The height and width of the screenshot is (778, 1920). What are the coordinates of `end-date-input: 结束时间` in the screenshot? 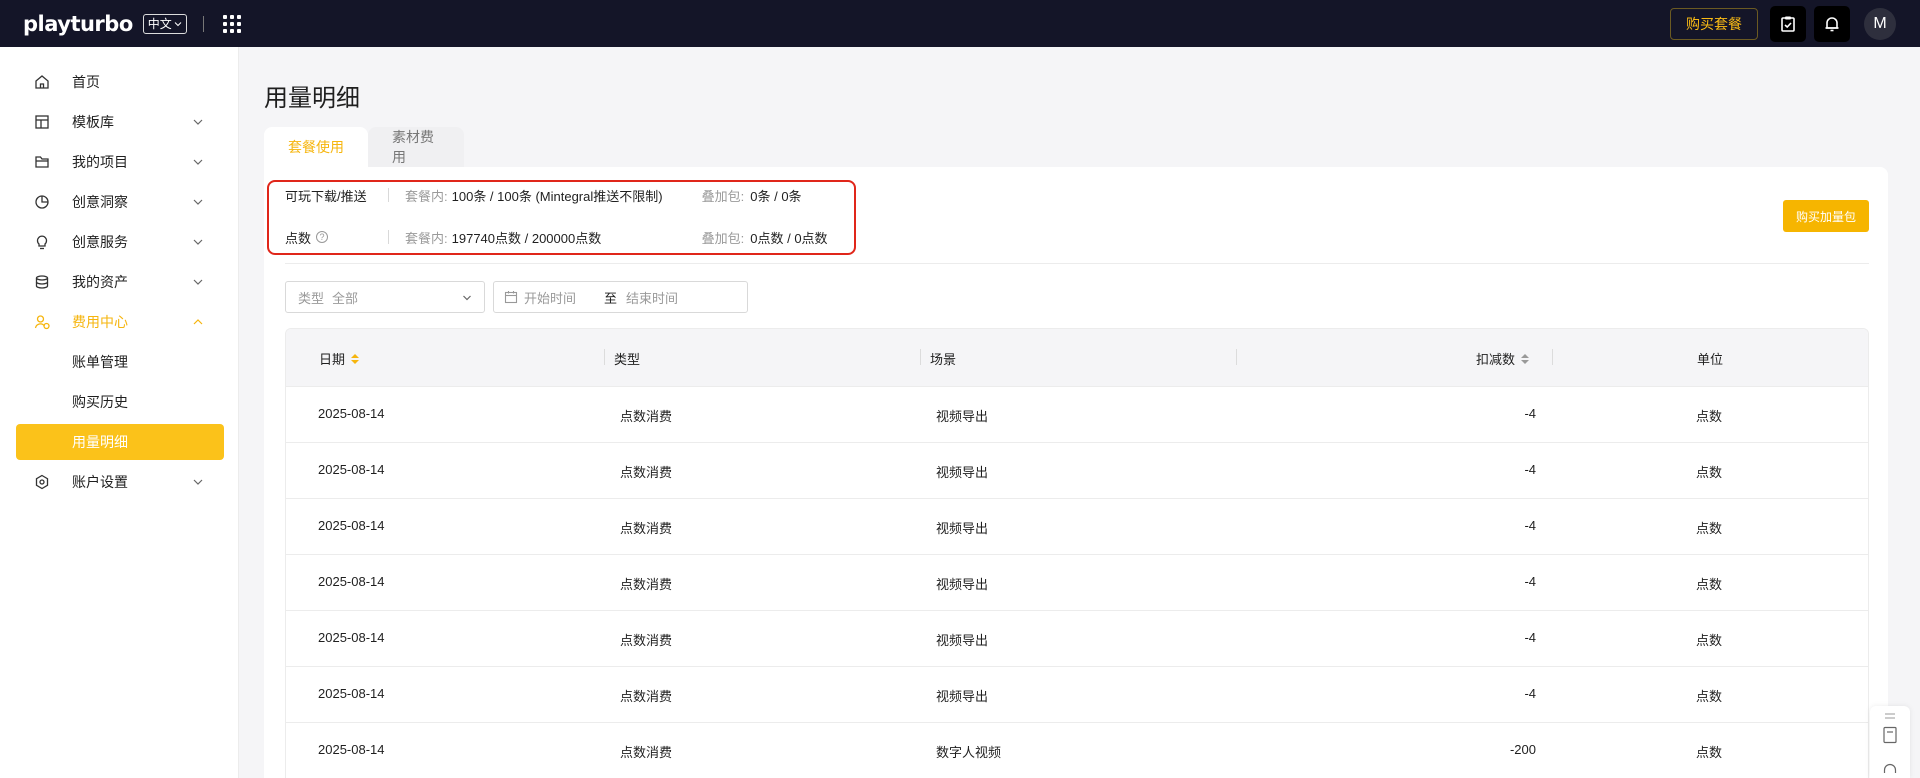 It's located at (652, 297).